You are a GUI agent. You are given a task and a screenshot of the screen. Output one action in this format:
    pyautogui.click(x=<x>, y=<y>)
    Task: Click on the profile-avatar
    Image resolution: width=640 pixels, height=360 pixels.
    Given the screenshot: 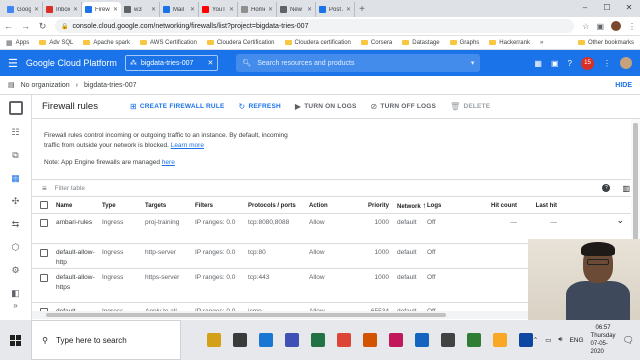 What is the action you would take?
    pyautogui.click(x=616, y=26)
    